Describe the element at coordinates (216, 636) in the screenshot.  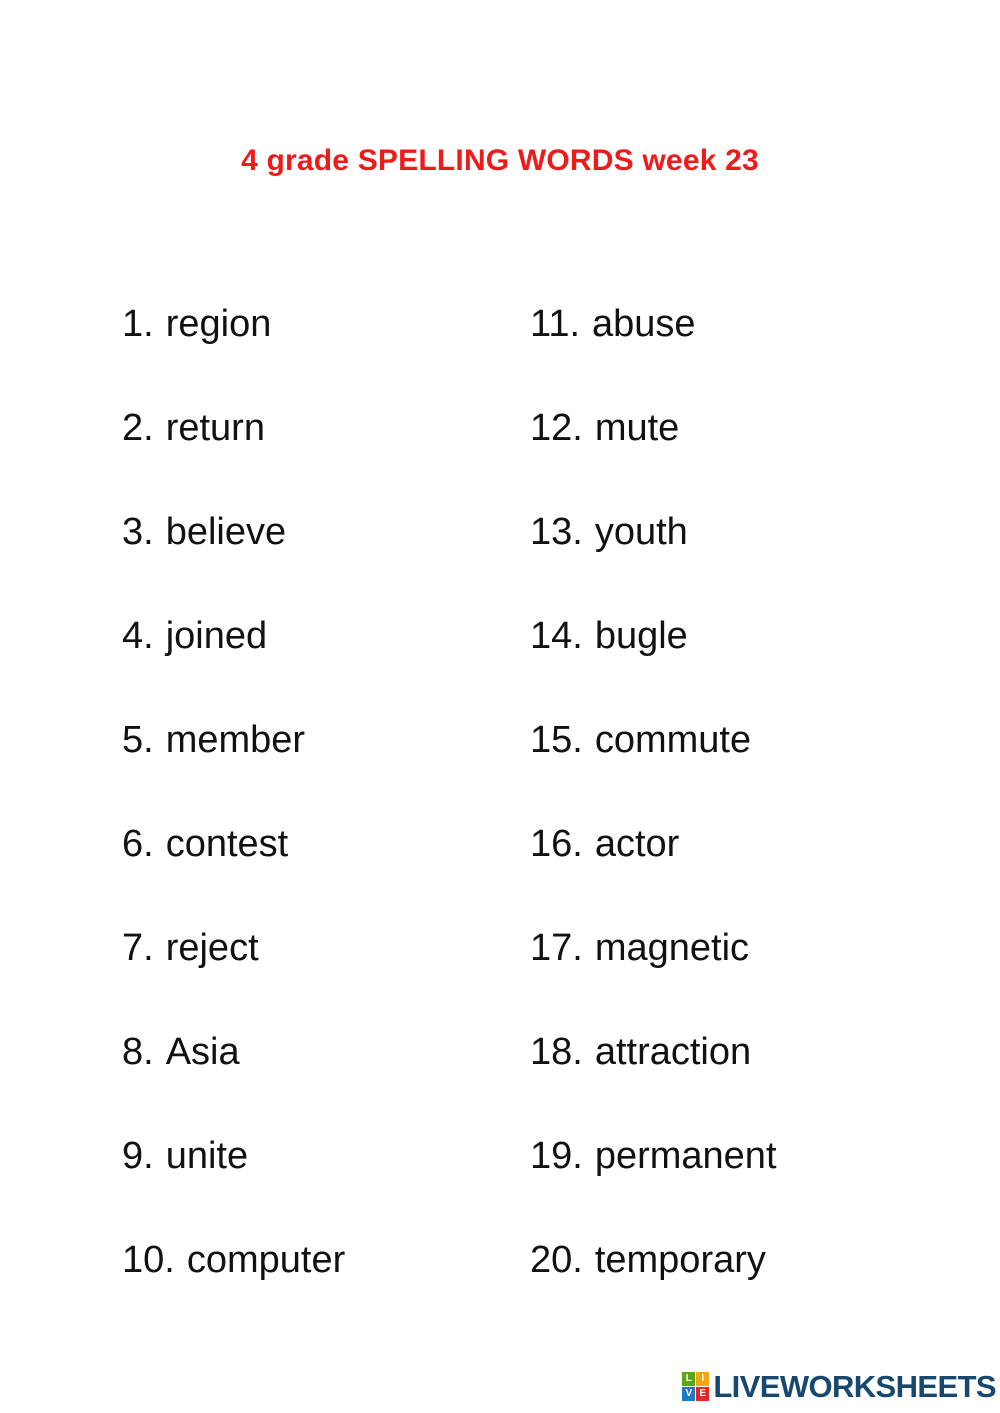
I see `list-item-word: joined` at that location.